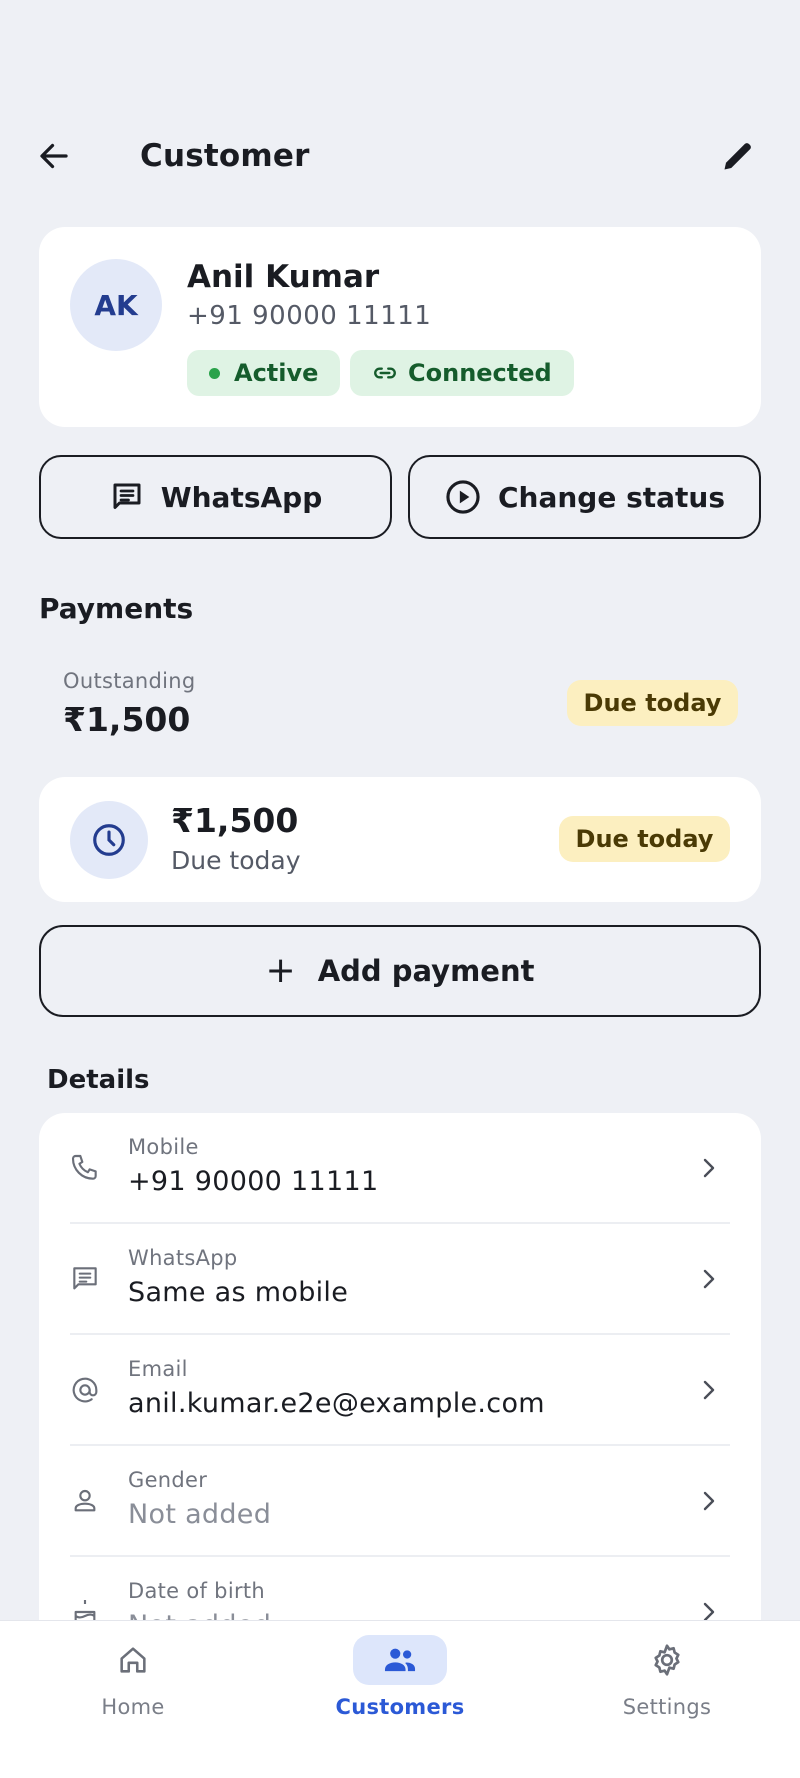 The width and height of the screenshot is (800, 1778). I want to click on detail-value: Same as mobile, so click(238, 1292).